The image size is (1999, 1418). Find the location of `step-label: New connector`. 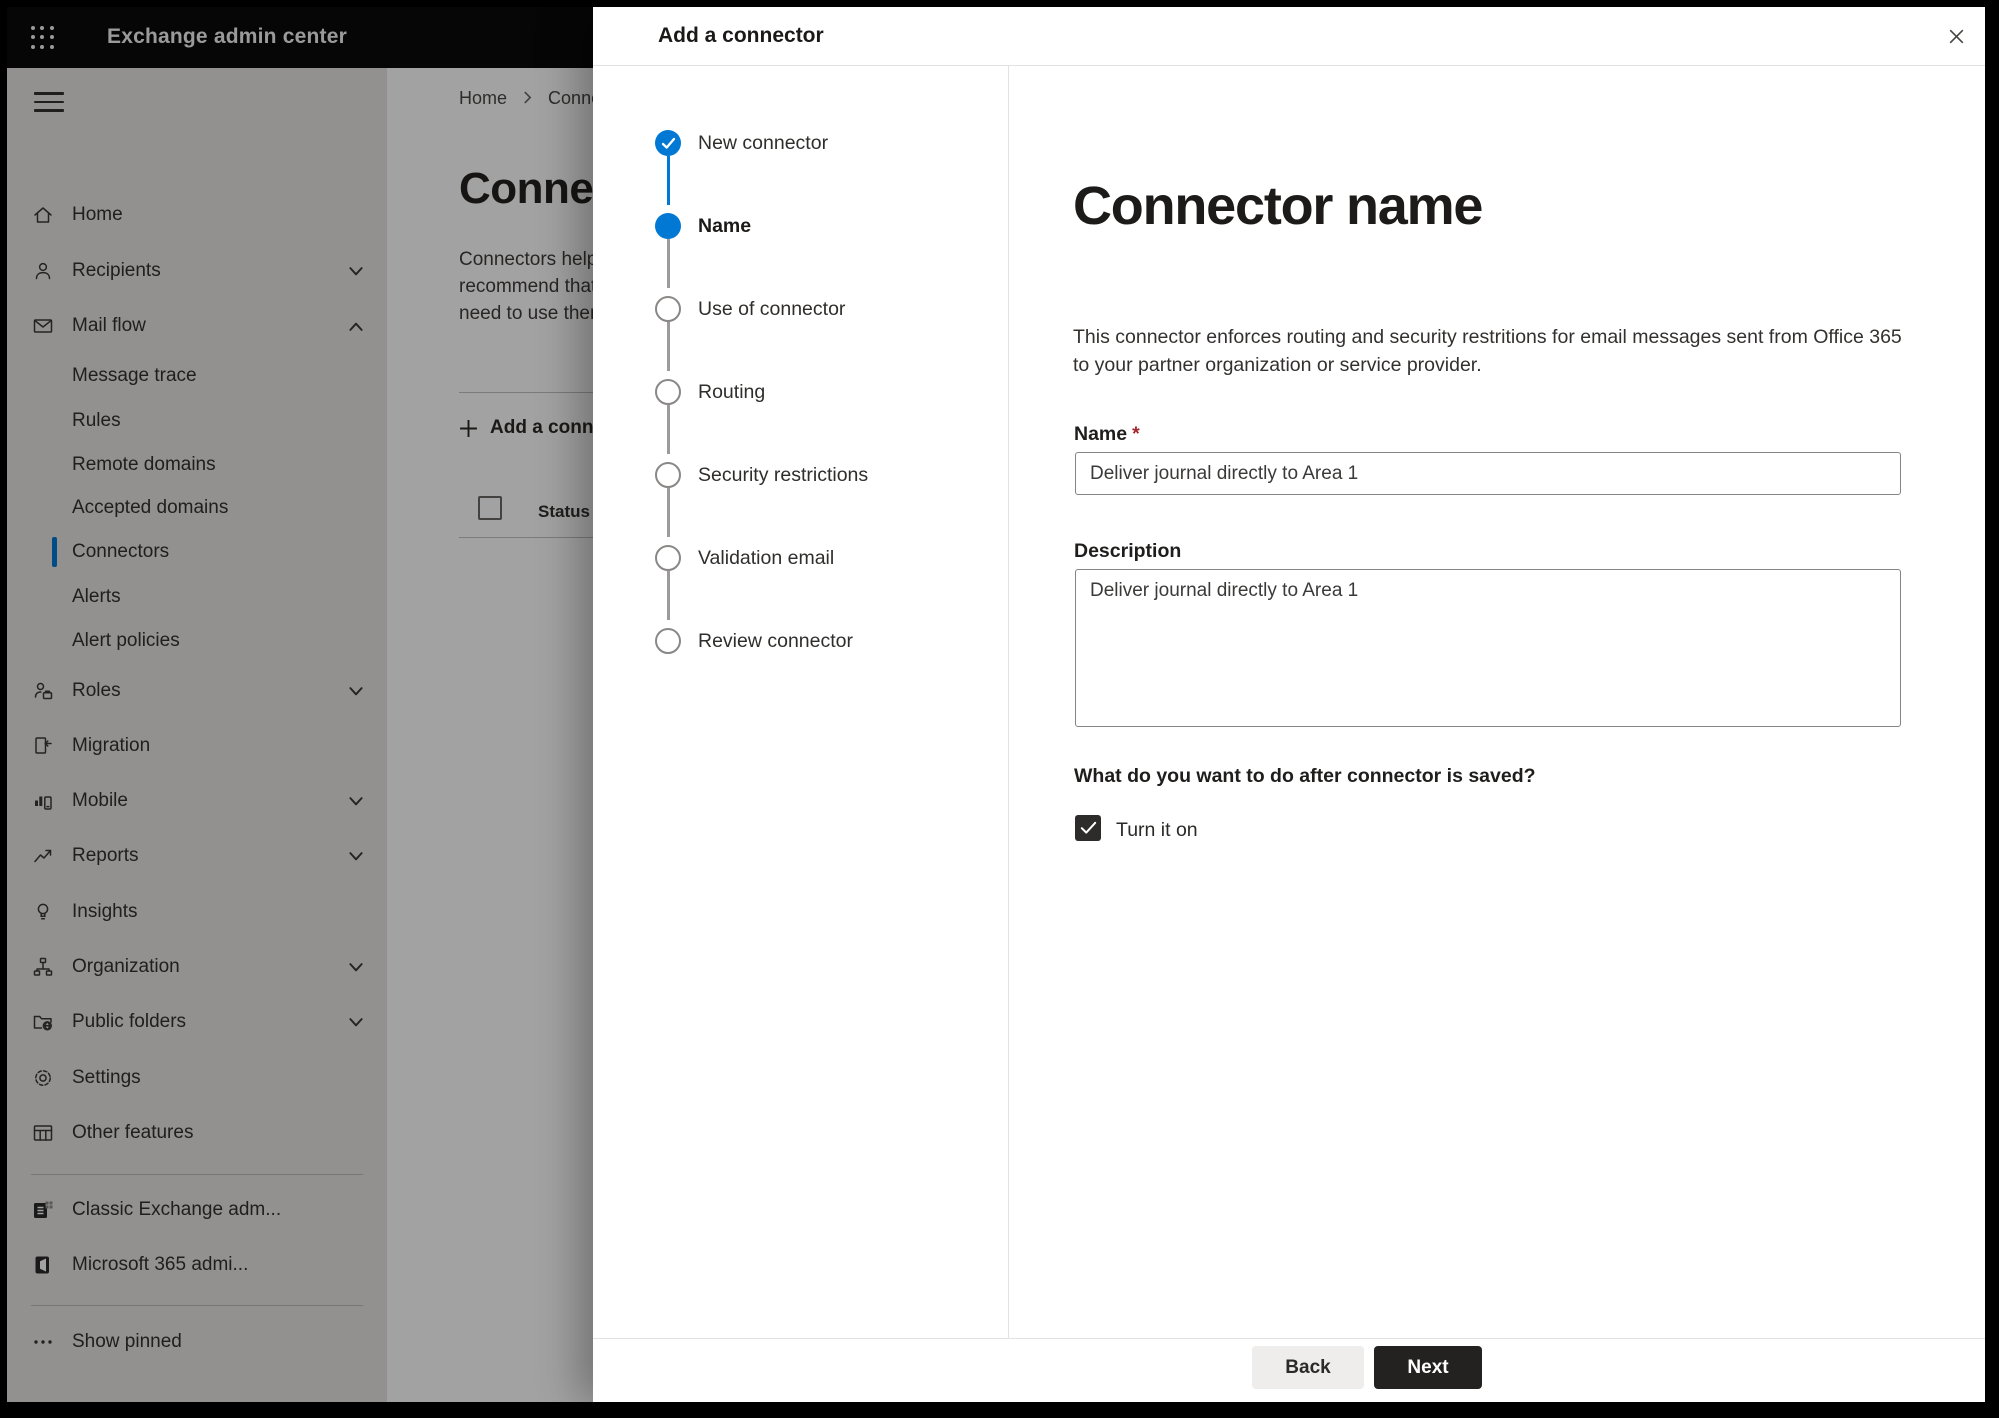

step-label: New connector is located at coordinates (763, 143).